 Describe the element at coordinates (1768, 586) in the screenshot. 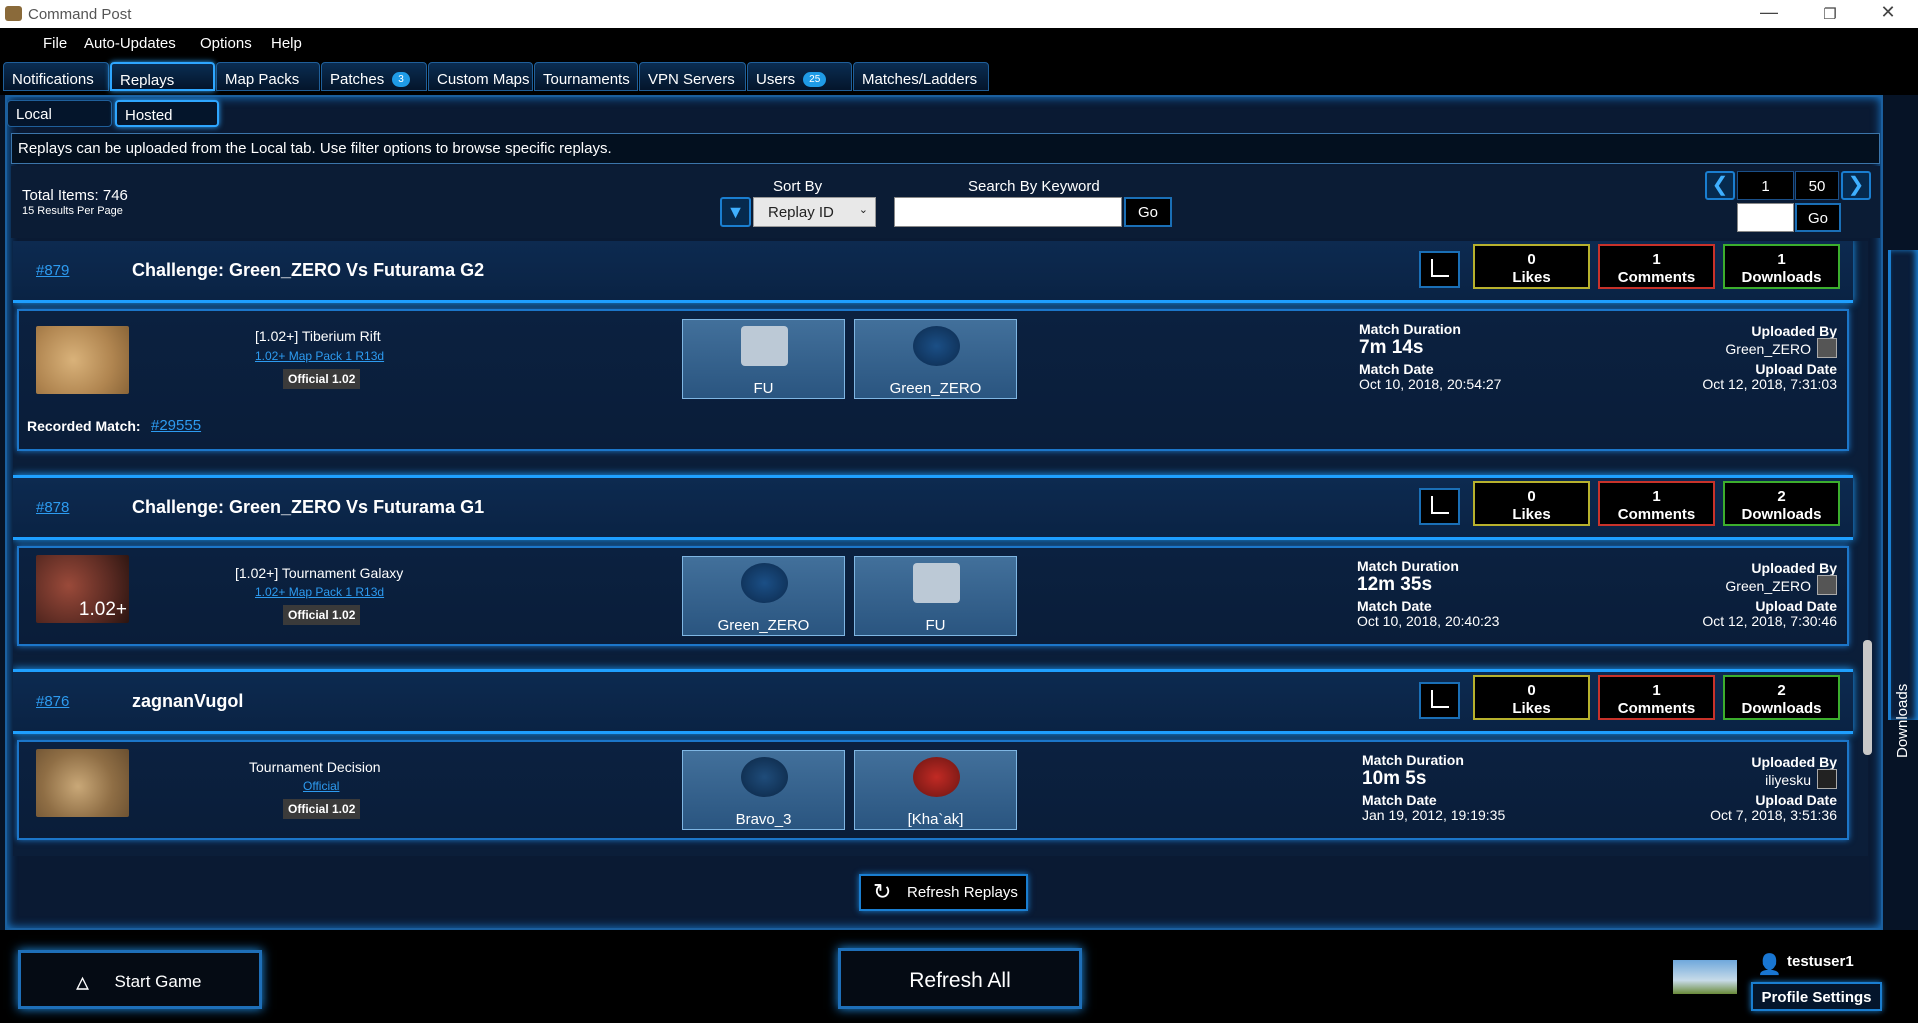

I see `uploader-name: Green_ZERO` at that location.